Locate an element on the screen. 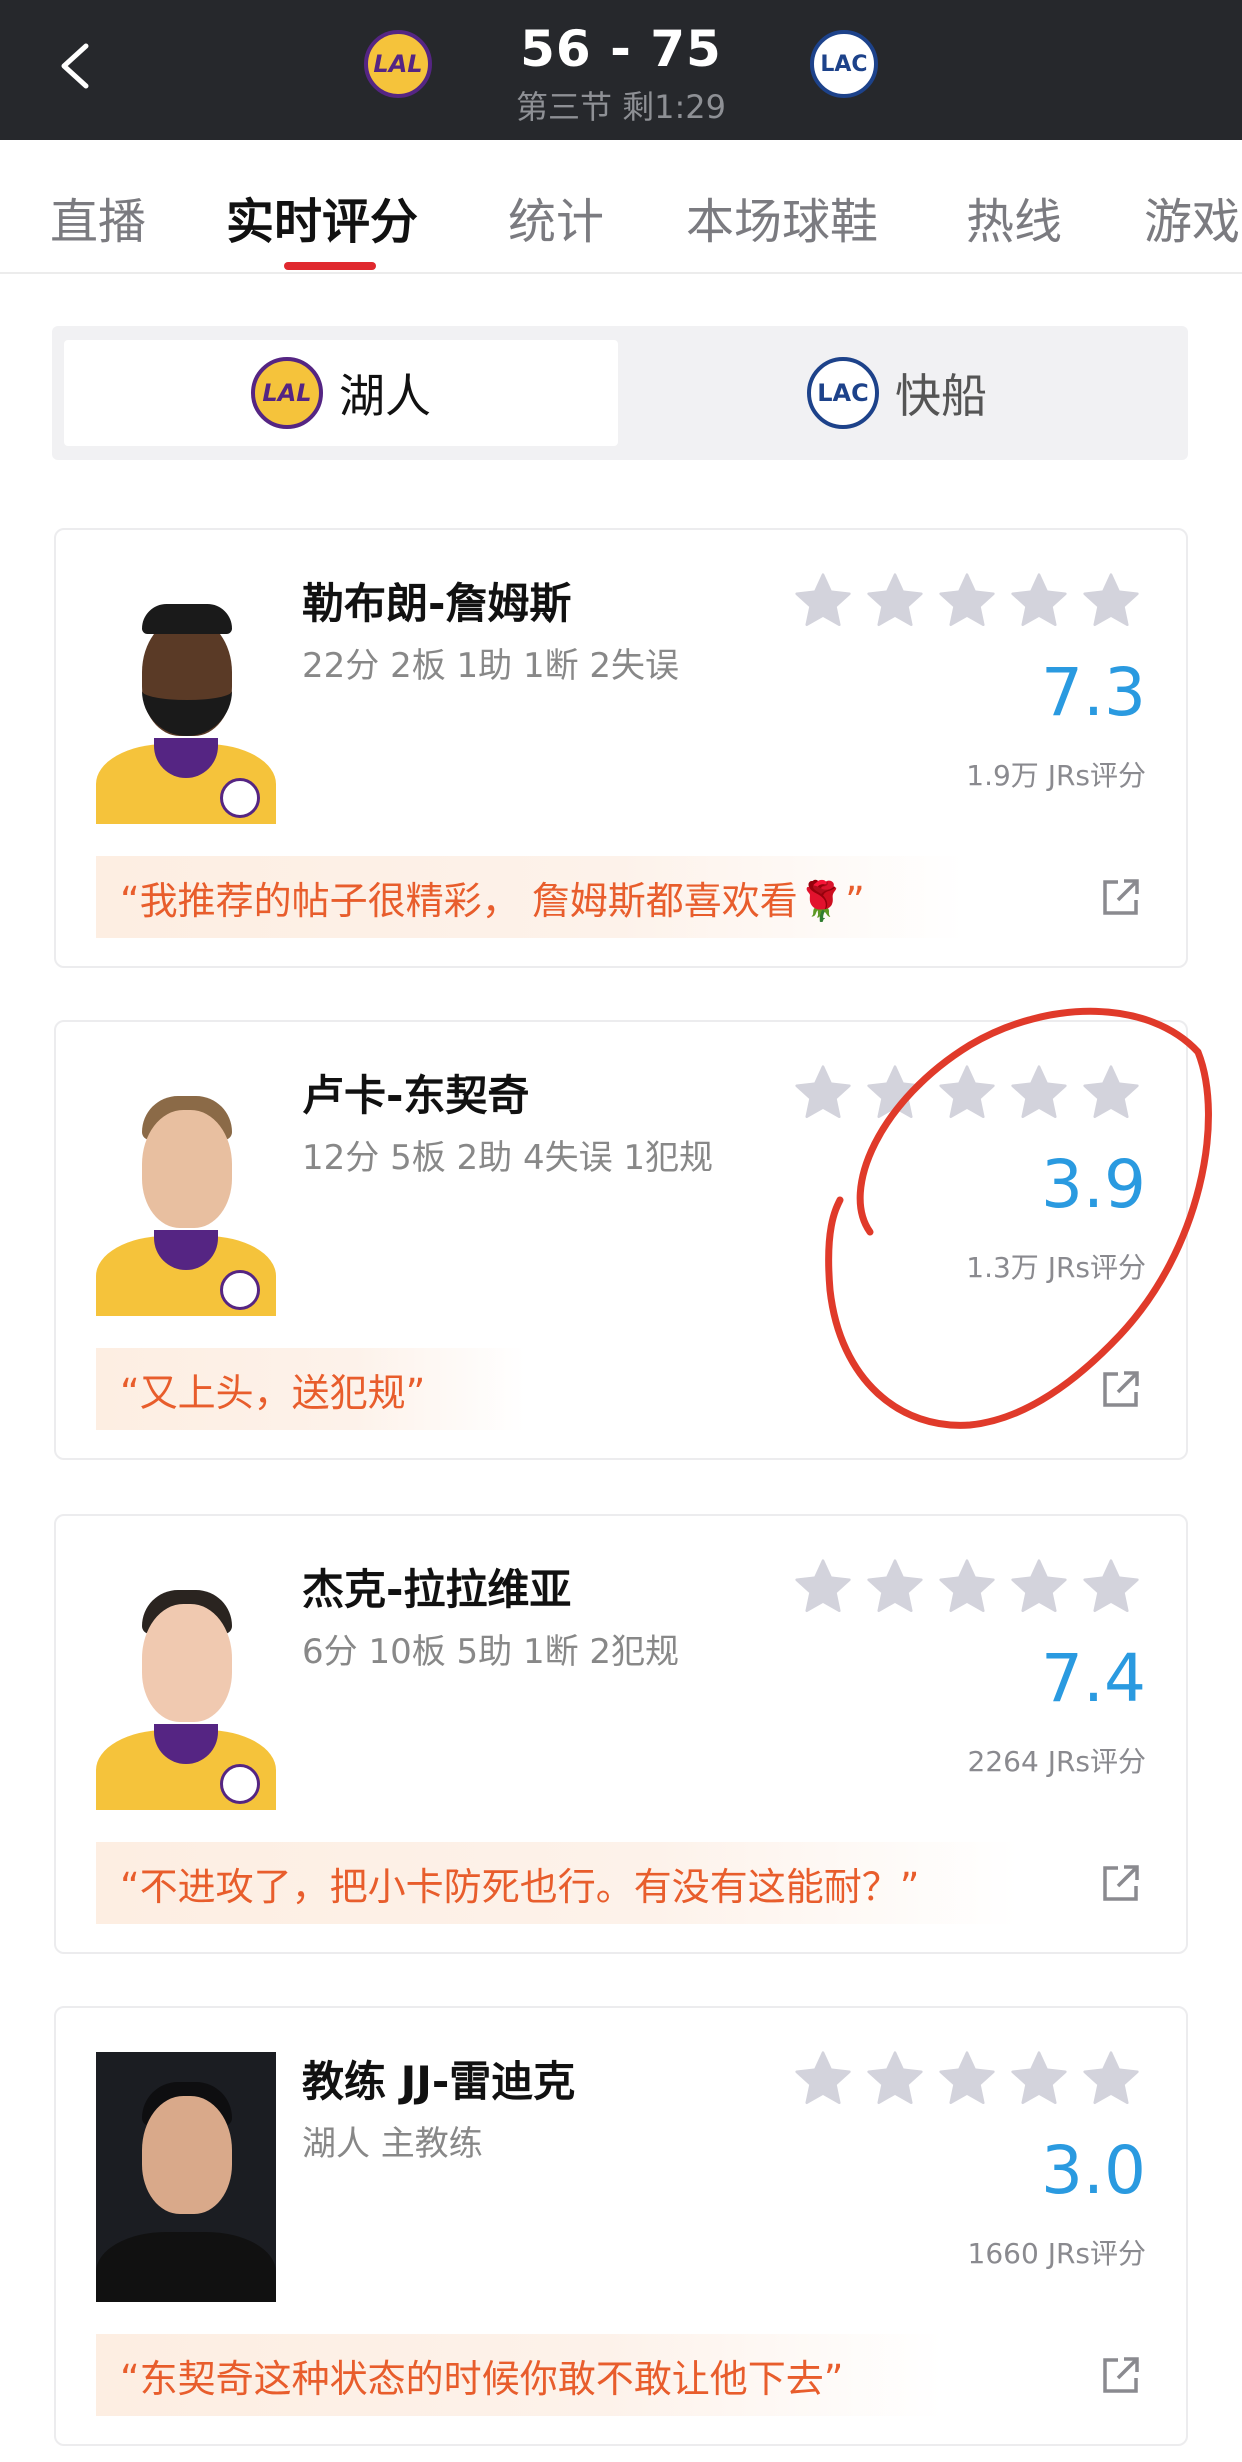  rating-count: 1.9万 JRs评分 is located at coordinates (1056, 775).